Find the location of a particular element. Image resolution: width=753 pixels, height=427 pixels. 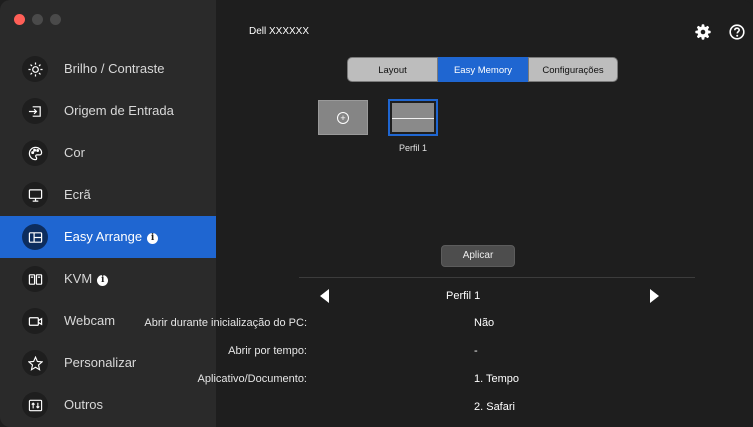

display-icon is located at coordinates (35, 195).